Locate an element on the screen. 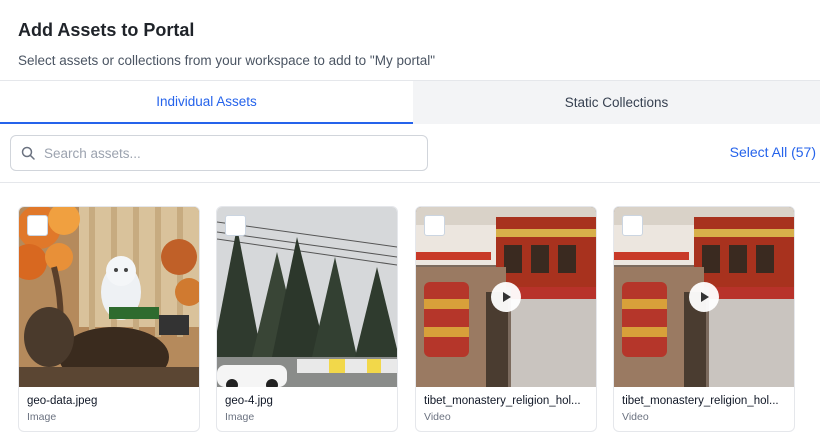 This screenshot has height=437, width=820. search-input is located at coordinates (224, 153).